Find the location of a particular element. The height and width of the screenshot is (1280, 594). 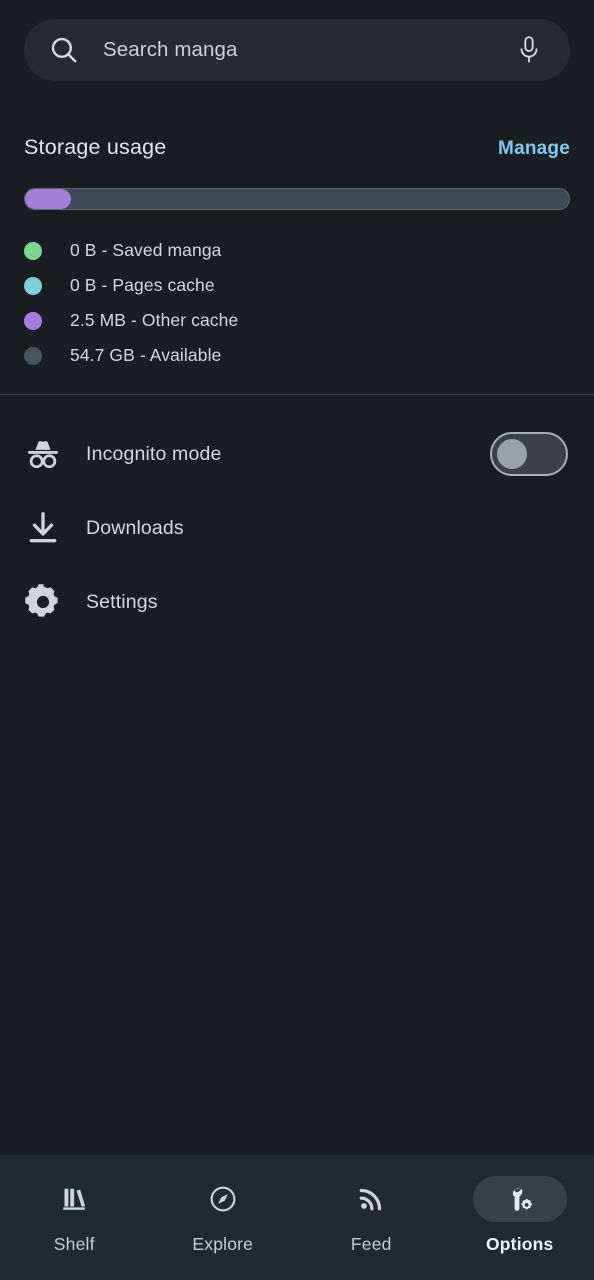

nav-item-options: Options is located at coordinates (520, 1217).